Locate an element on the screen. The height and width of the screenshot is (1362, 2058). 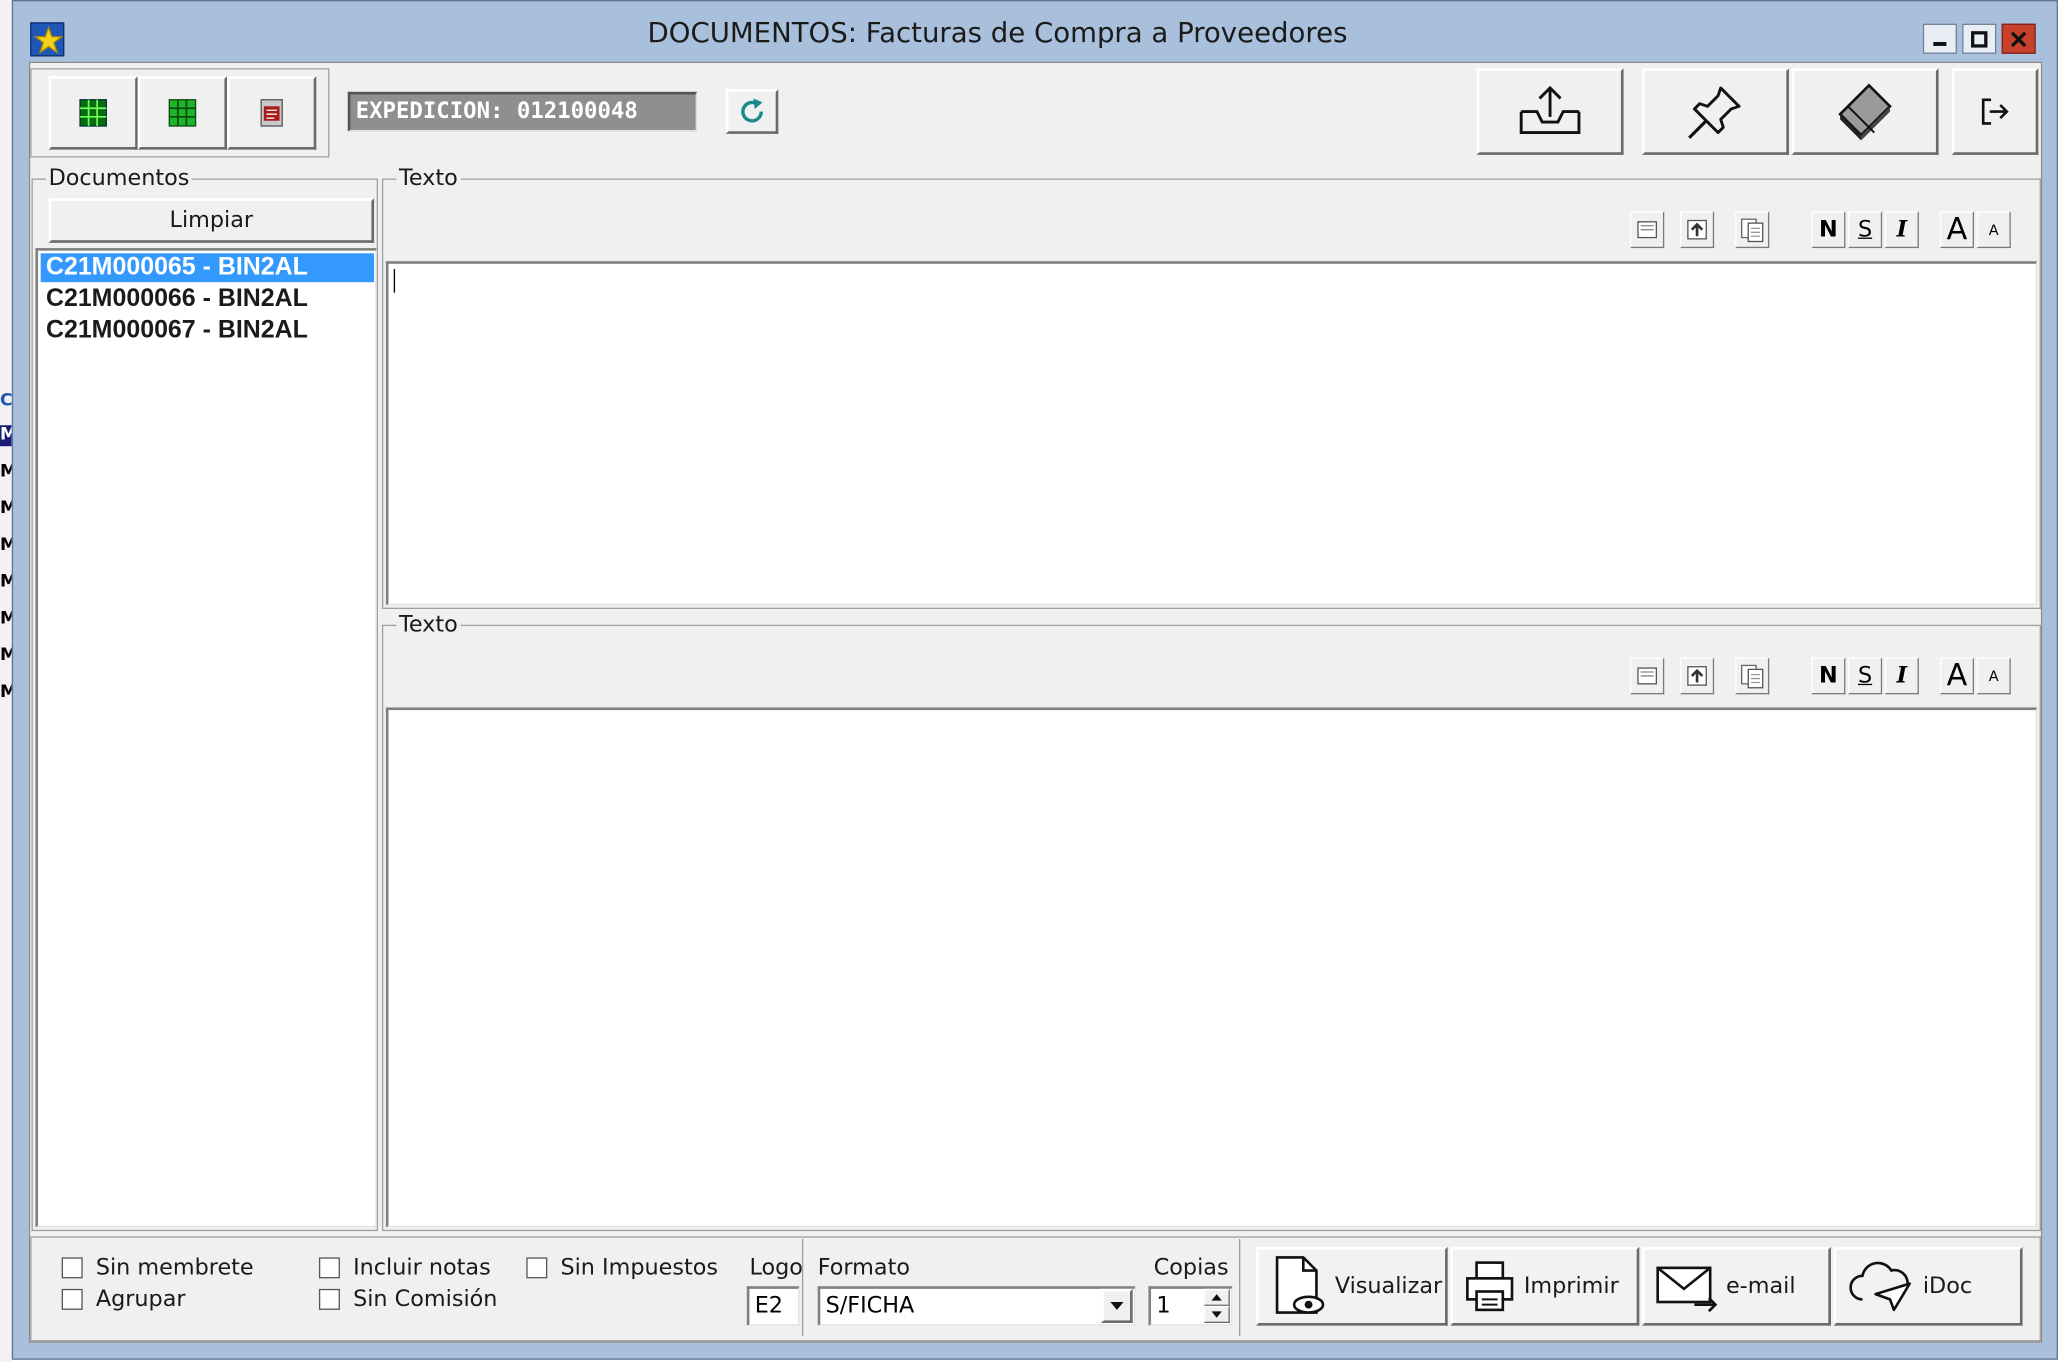
agrupar-label: Agrupar is located at coordinates (140, 1299).